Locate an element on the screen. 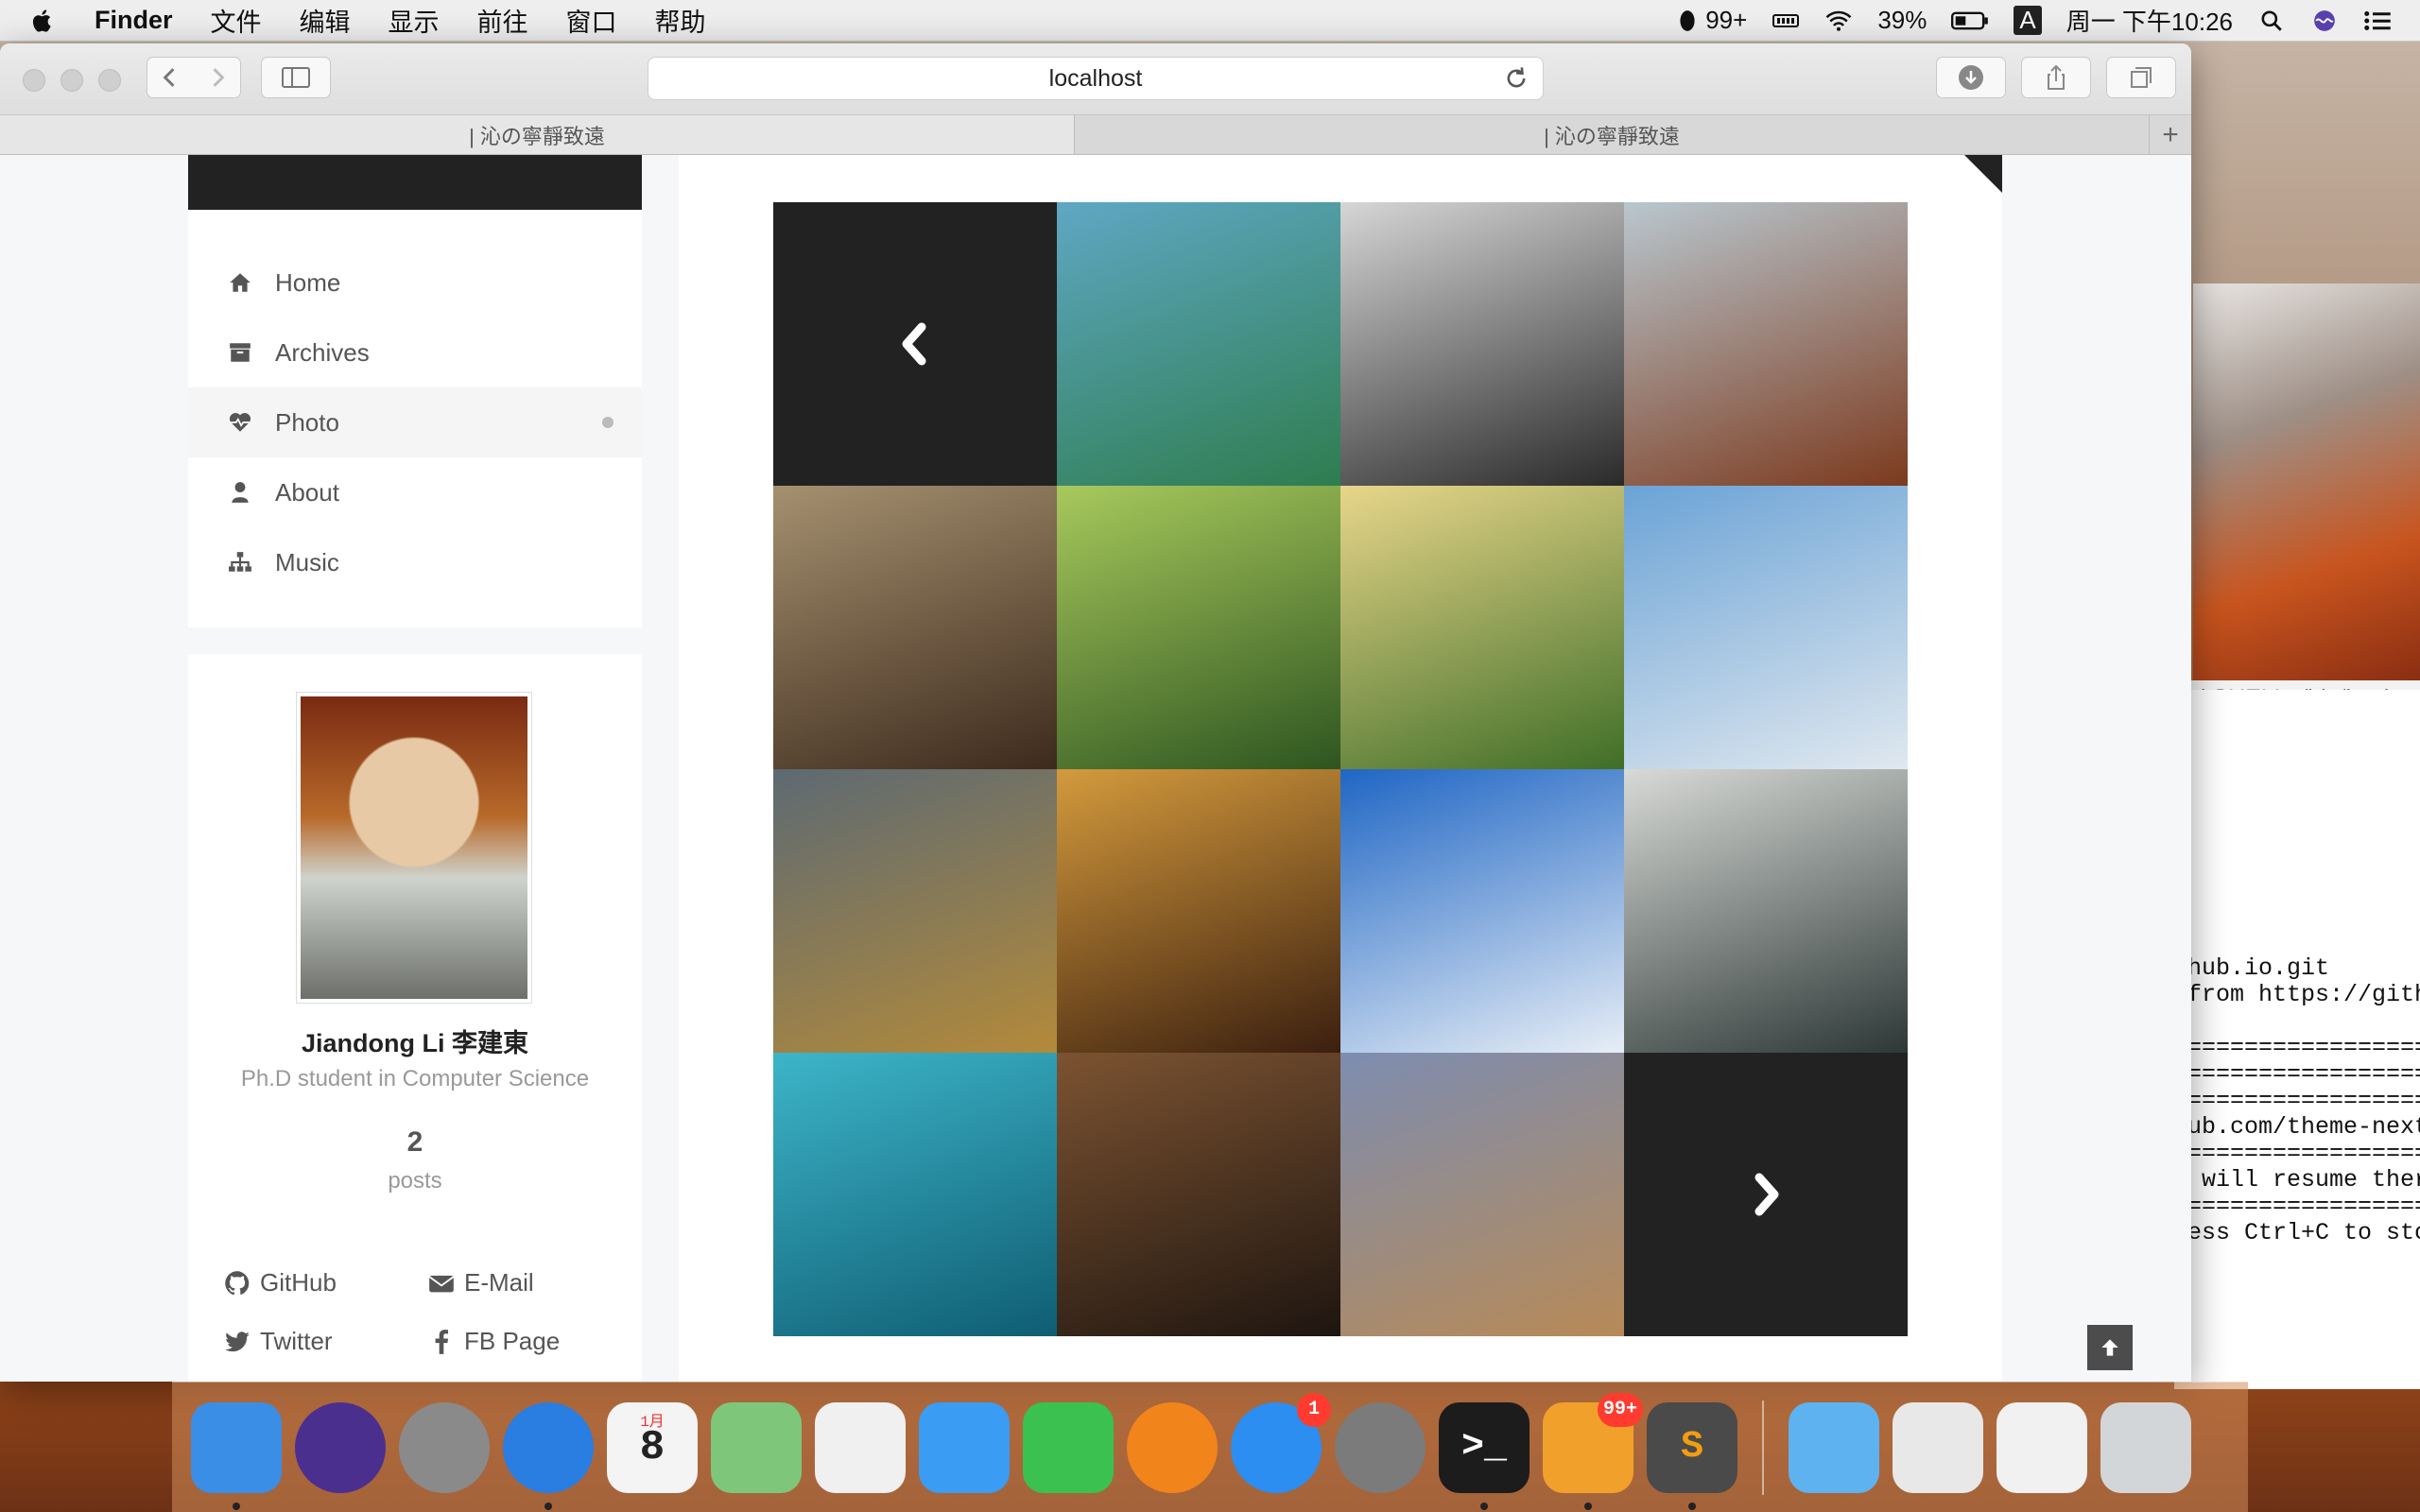  show-tabs-button is located at coordinates (2141, 77).